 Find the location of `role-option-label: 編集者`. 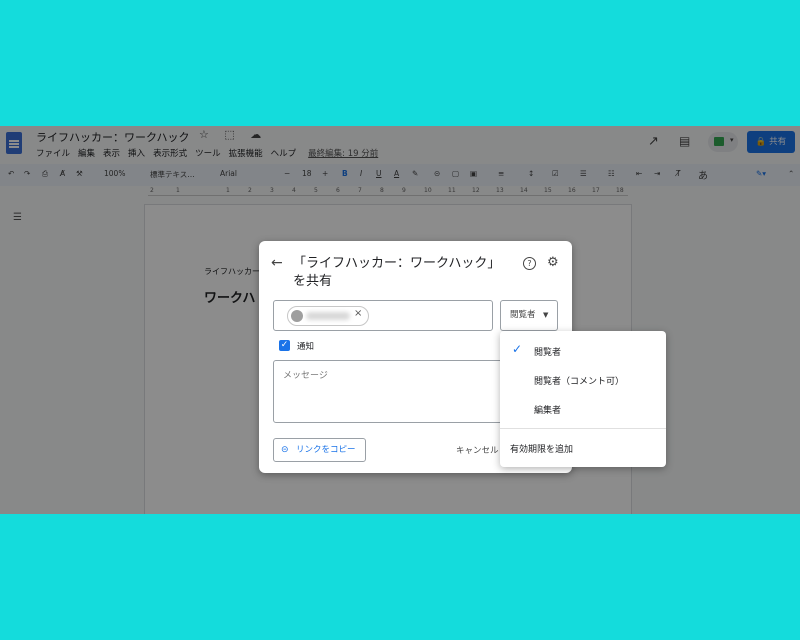

role-option-label: 編集者 is located at coordinates (548, 411).